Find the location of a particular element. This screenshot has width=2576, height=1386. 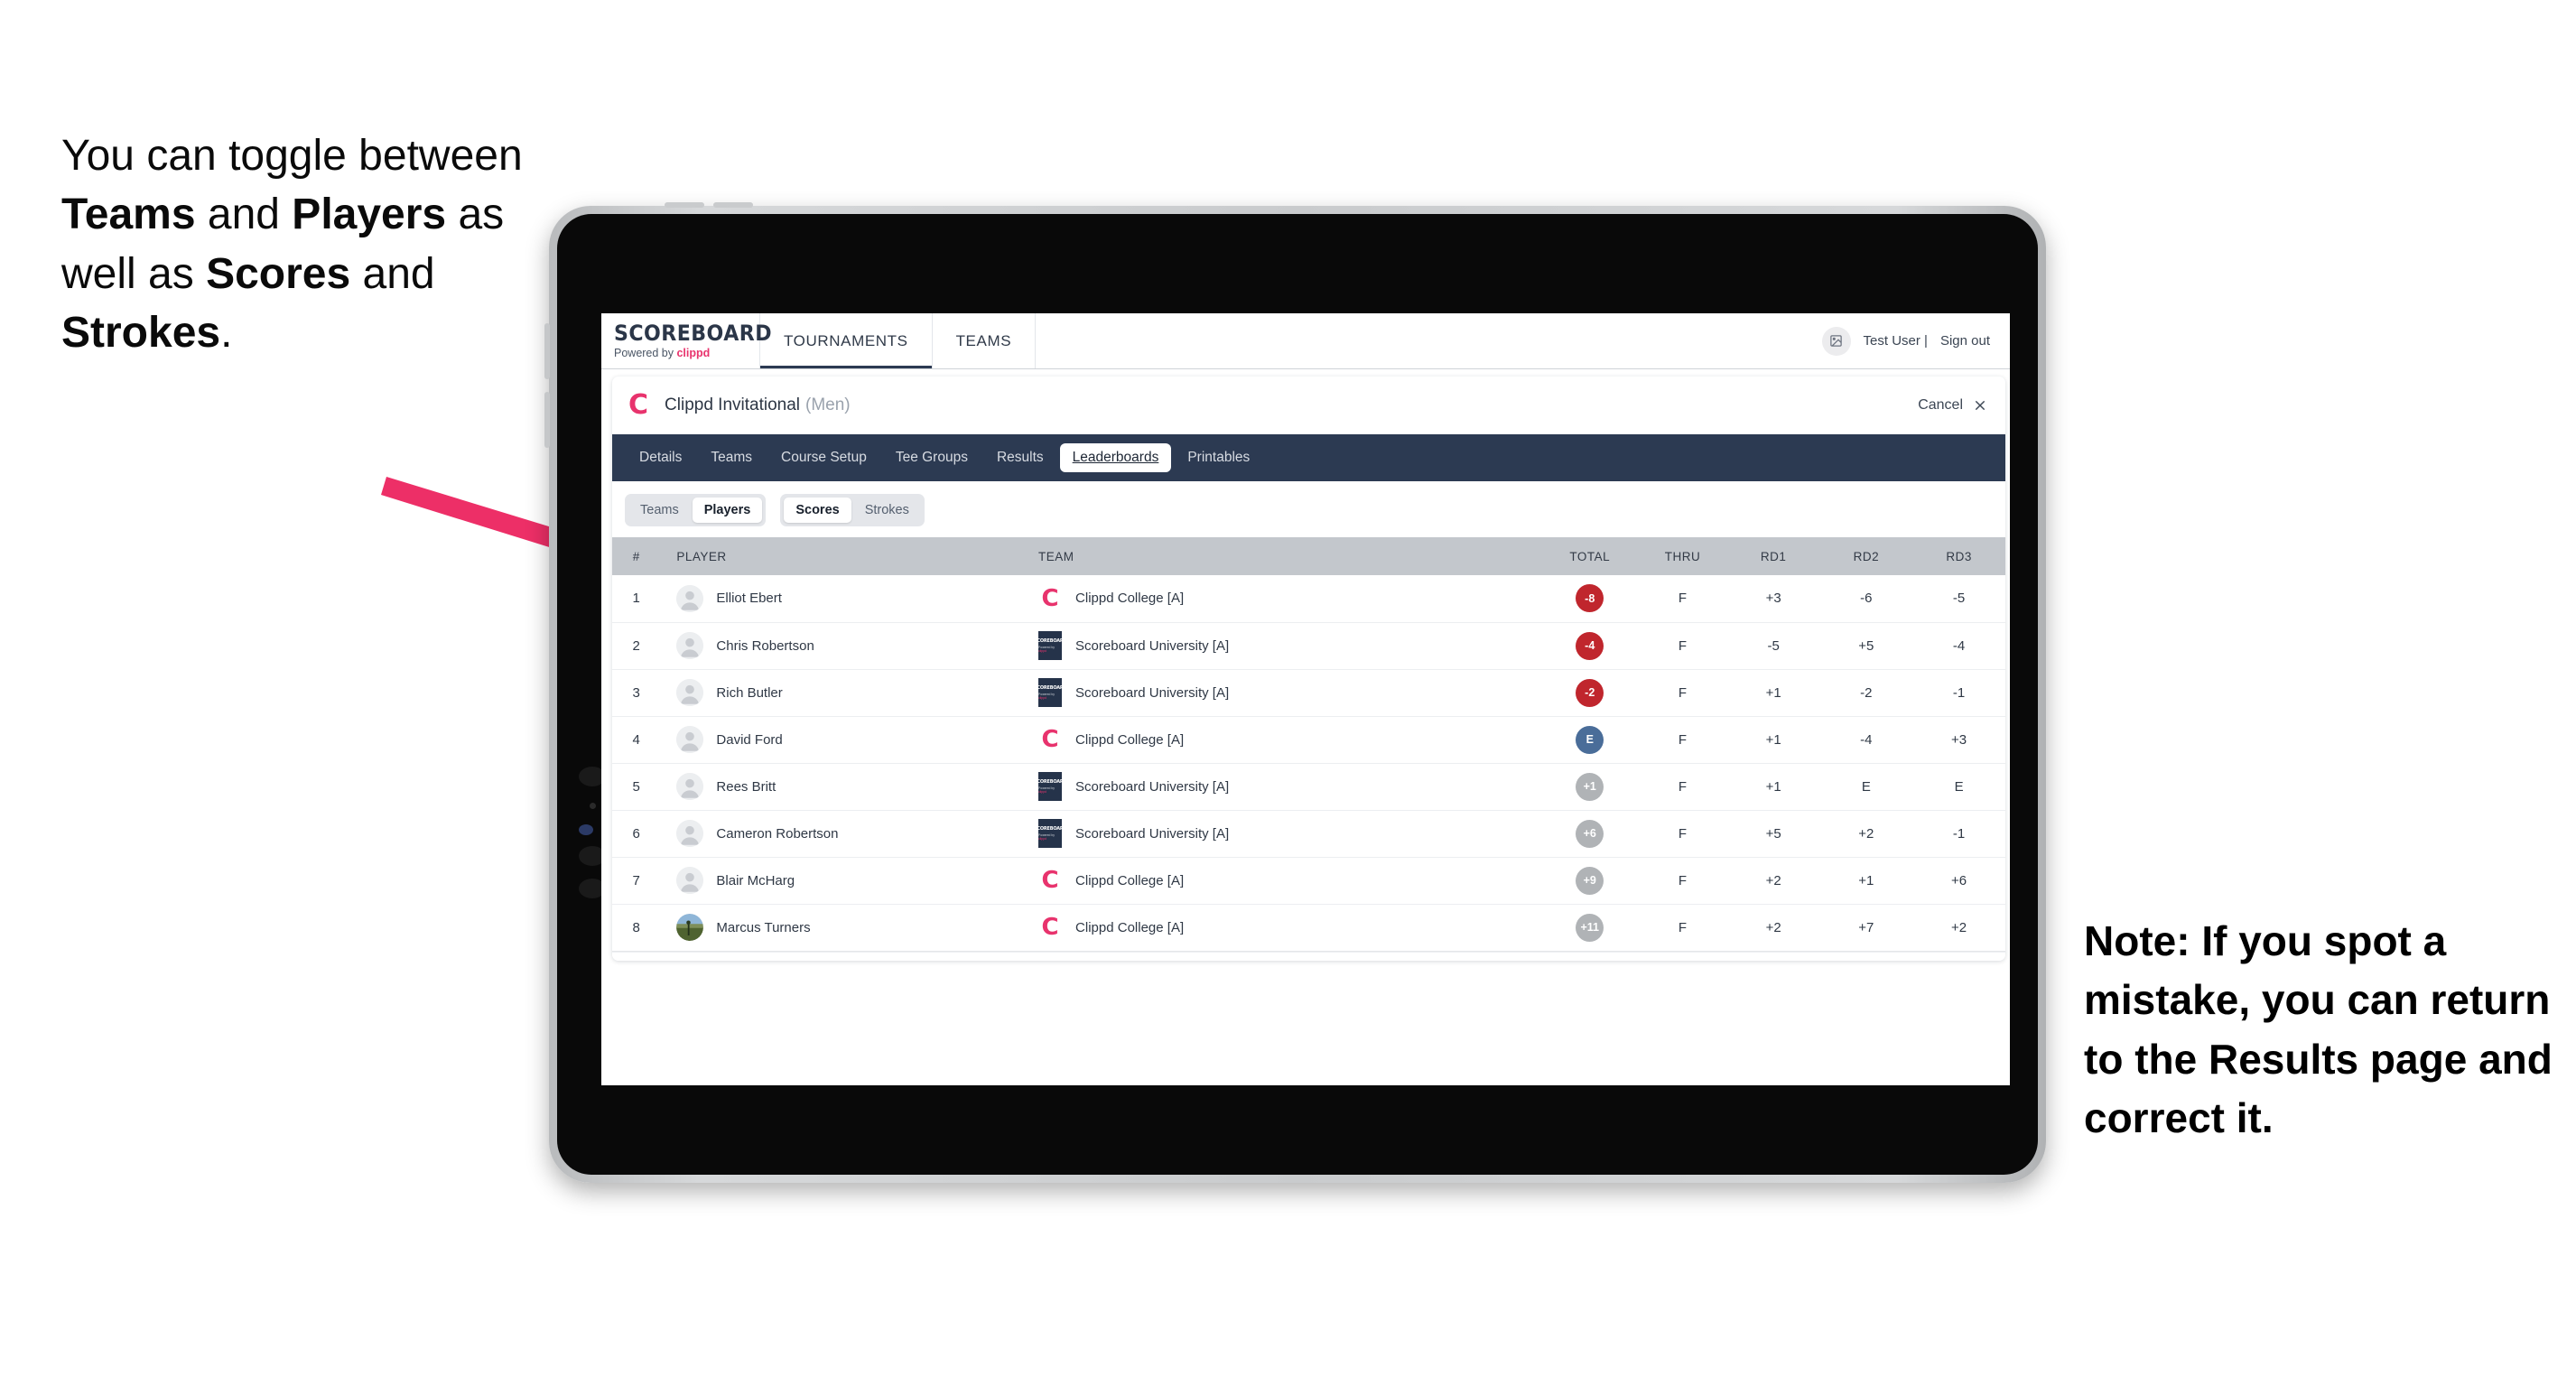

col-player: PLAYER is located at coordinates (841, 556).